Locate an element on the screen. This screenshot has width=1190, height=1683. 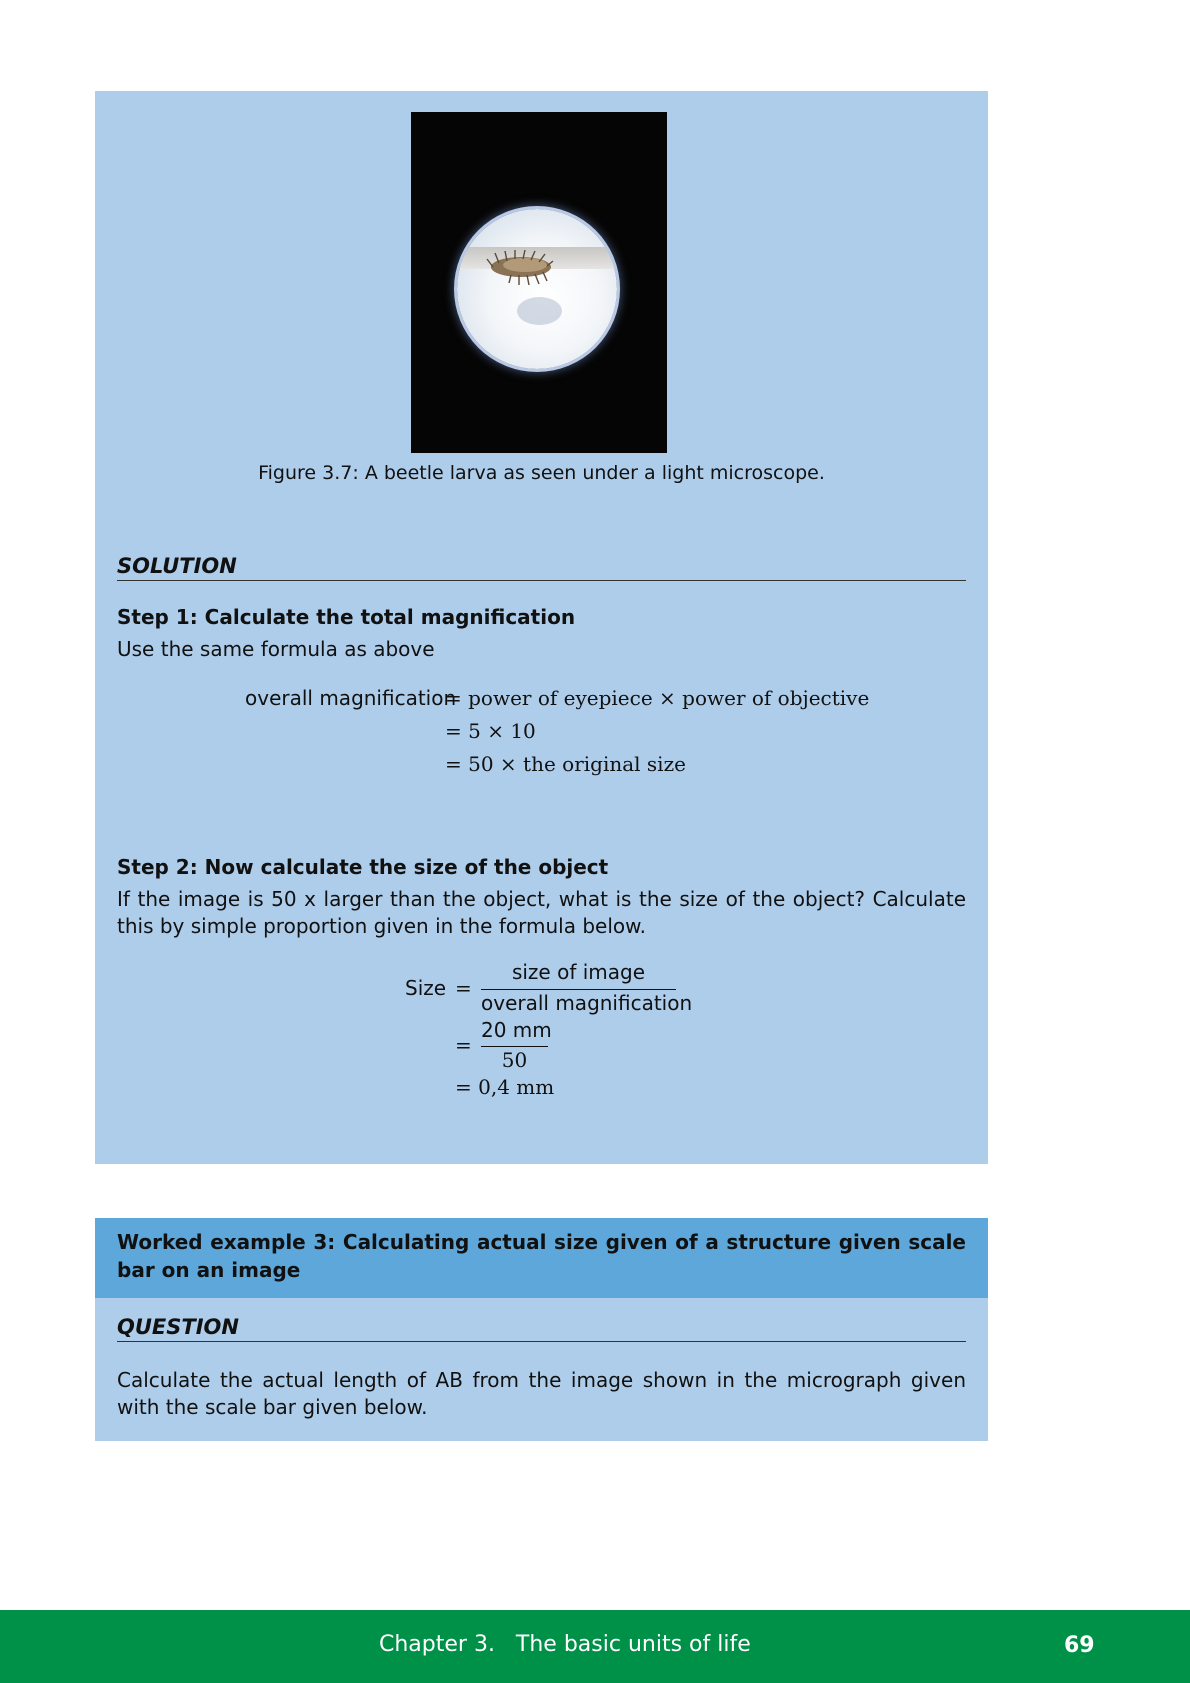
larva-shadow is located at coordinates (539, 311).